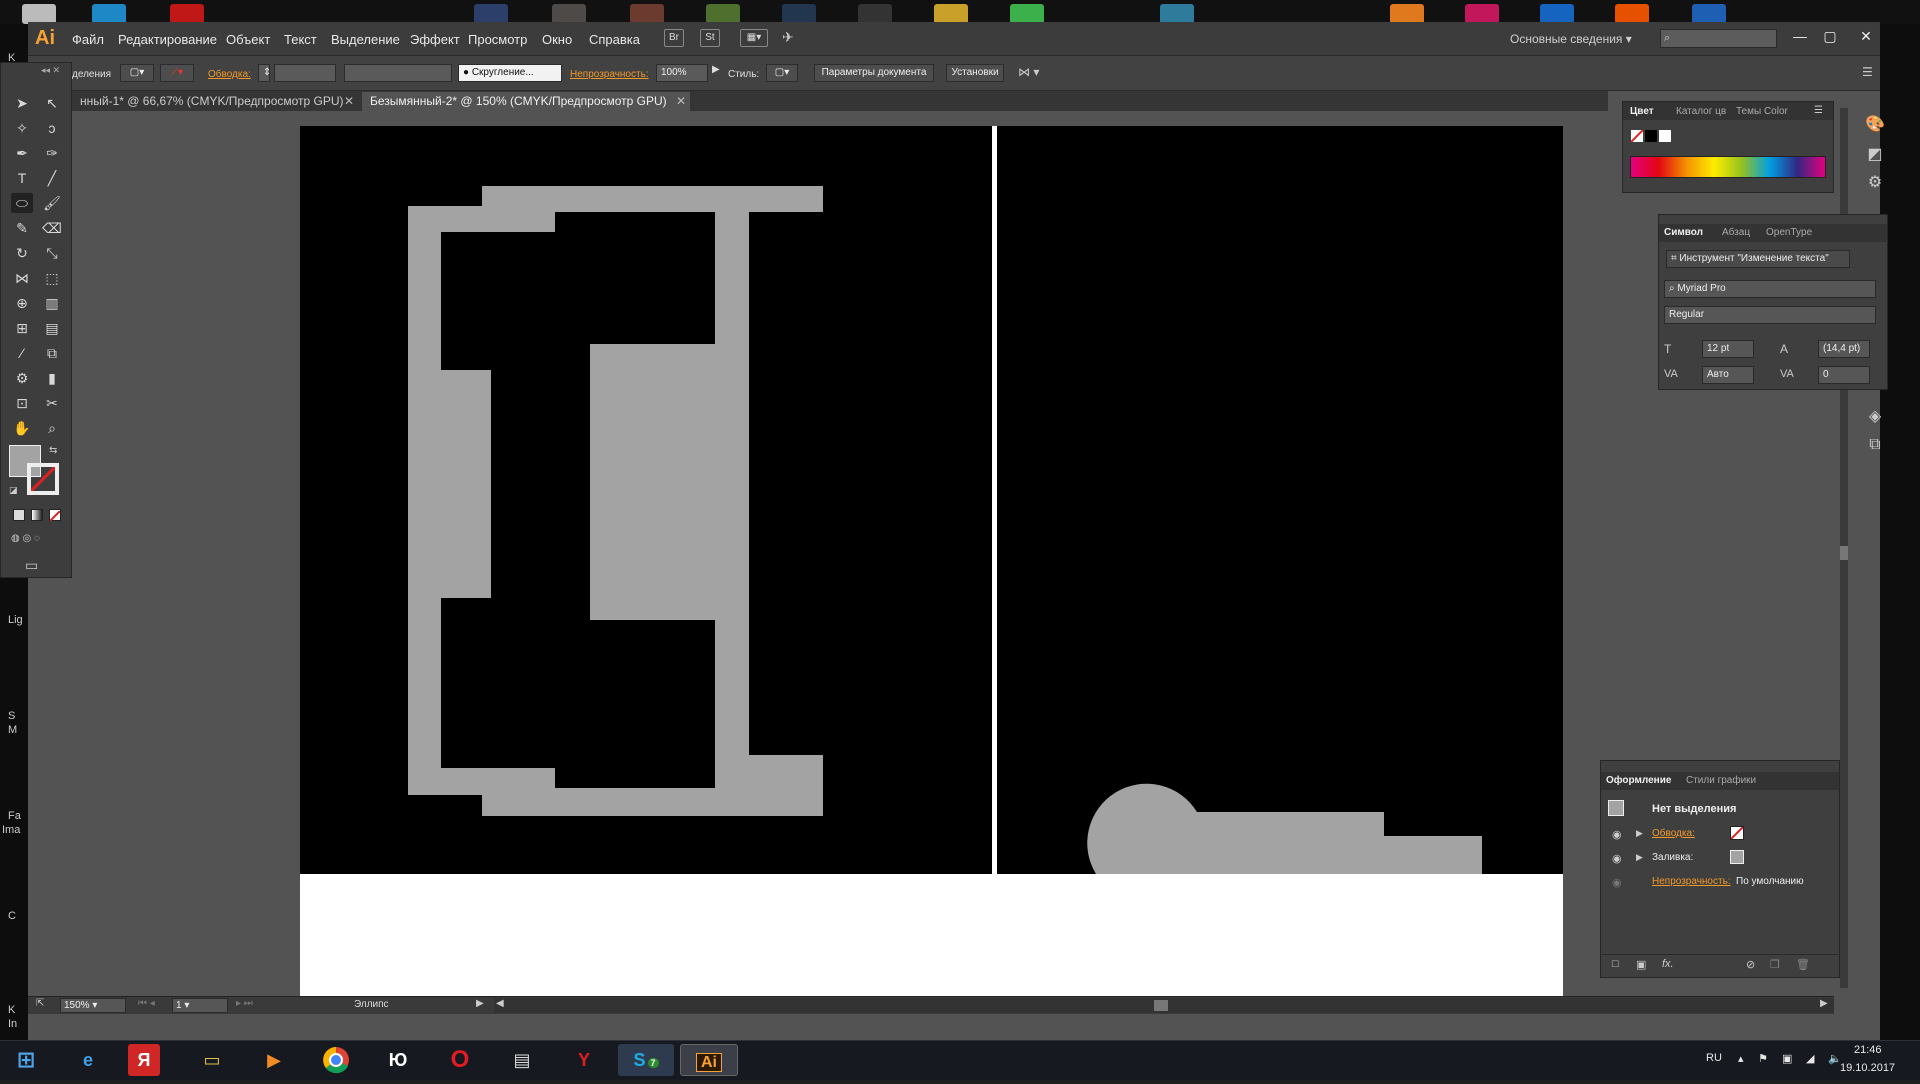 The height and width of the screenshot is (1084, 1920). I want to click on add-stroke-icon: □, so click(1615, 964).